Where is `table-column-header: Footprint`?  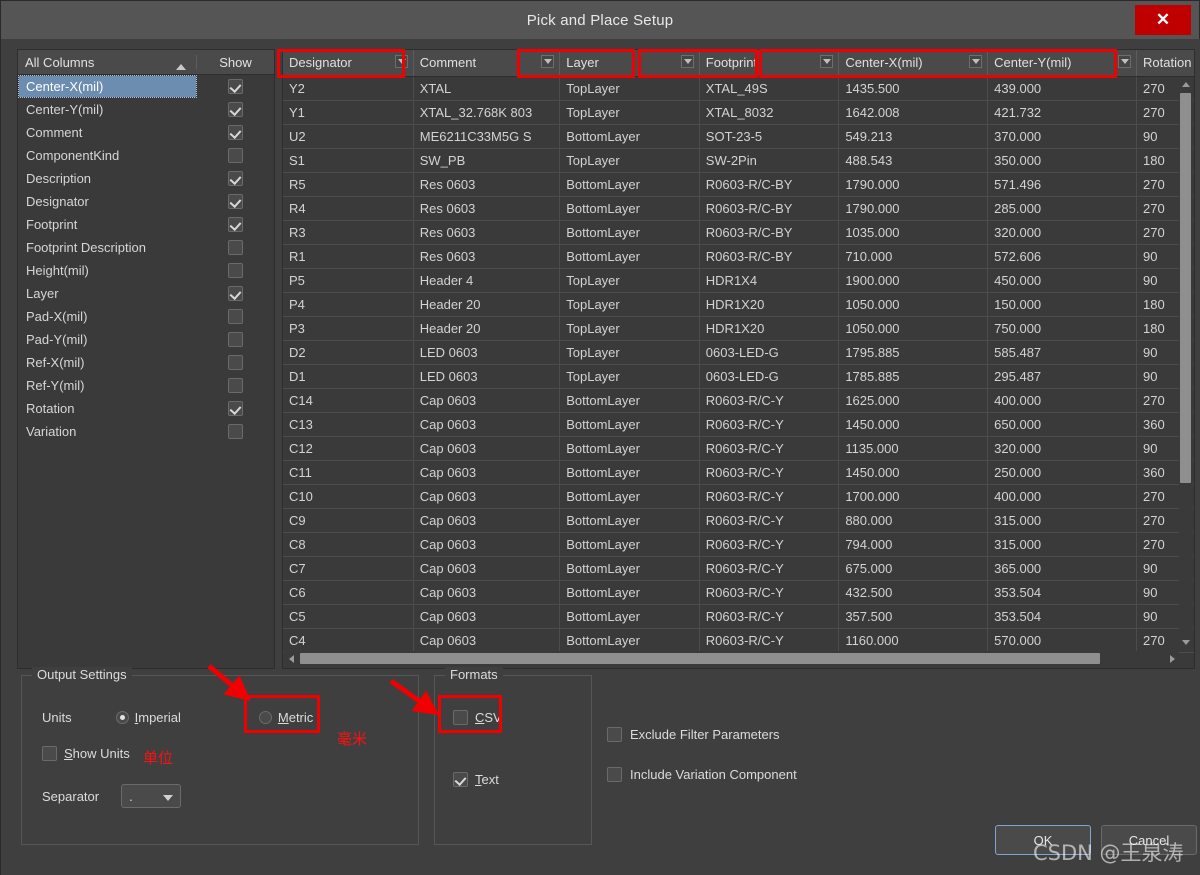 table-column-header: Footprint is located at coordinates (769, 63).